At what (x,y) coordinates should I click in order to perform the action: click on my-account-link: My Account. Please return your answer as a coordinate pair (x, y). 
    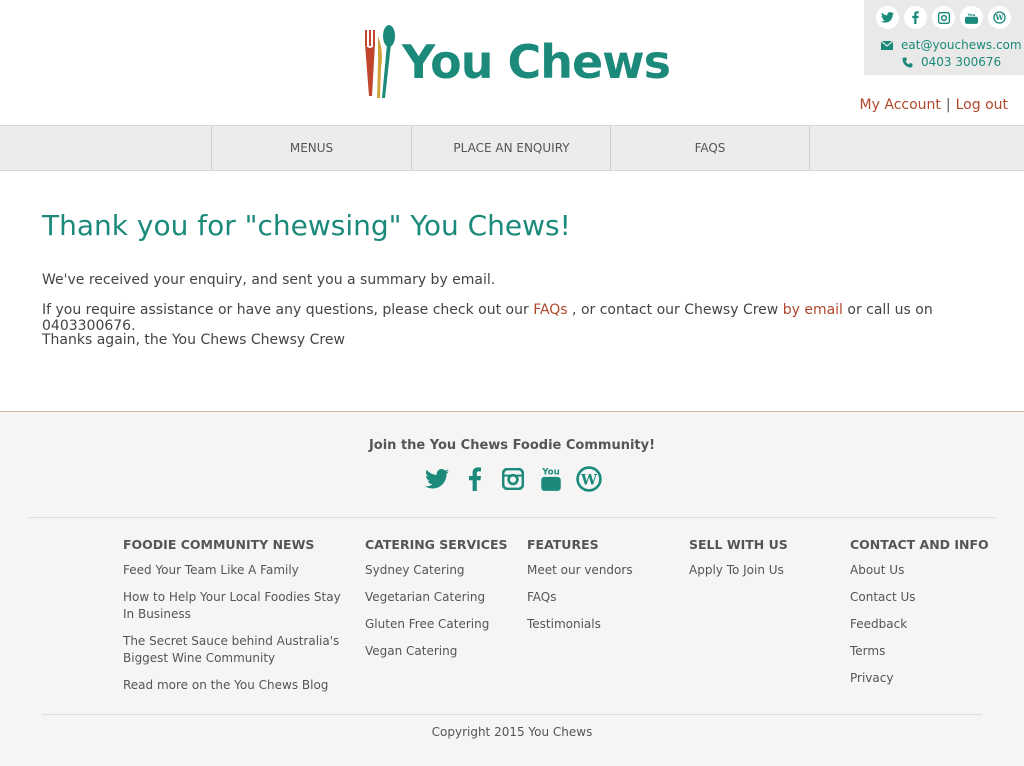
    Looking at the image, I should click on (900, 105).